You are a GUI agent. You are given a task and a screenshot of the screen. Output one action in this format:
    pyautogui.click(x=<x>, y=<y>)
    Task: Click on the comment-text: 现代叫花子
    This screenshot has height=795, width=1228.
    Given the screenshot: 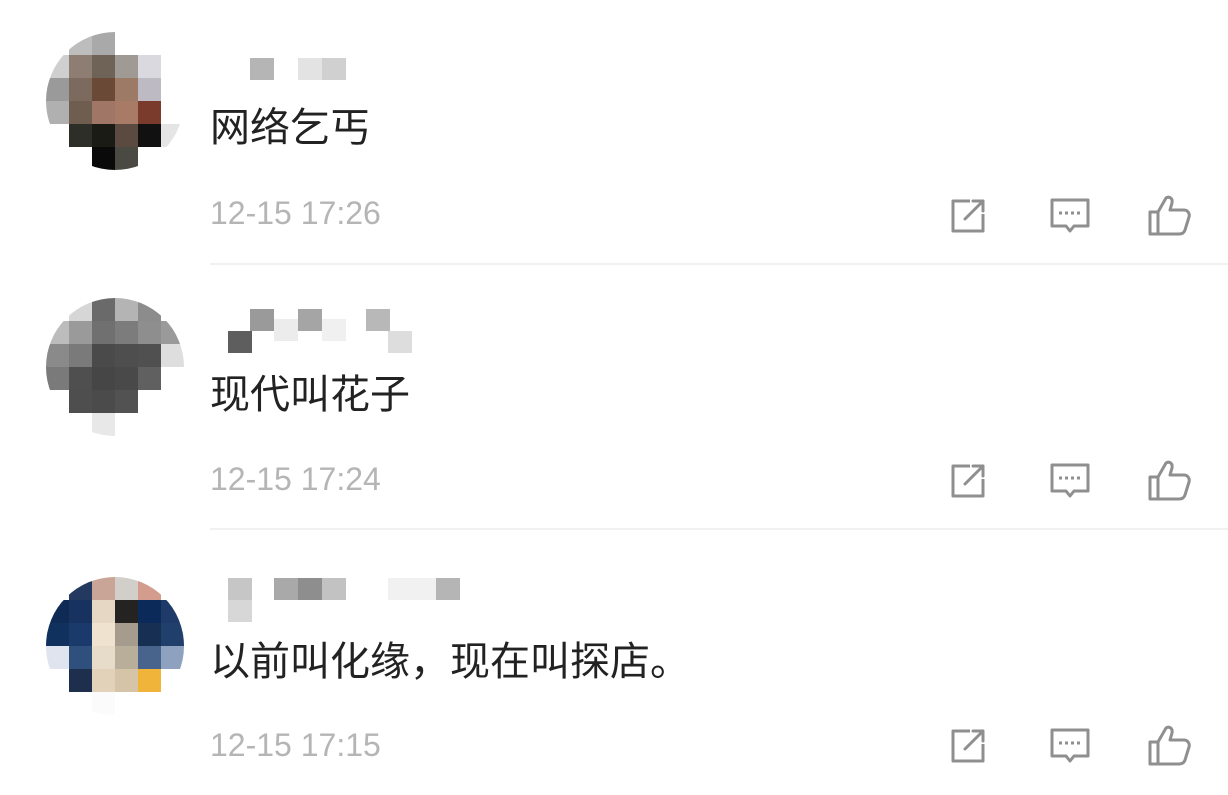 What is the action you would take?
    pyautogui.click(x=310, y=395)
    